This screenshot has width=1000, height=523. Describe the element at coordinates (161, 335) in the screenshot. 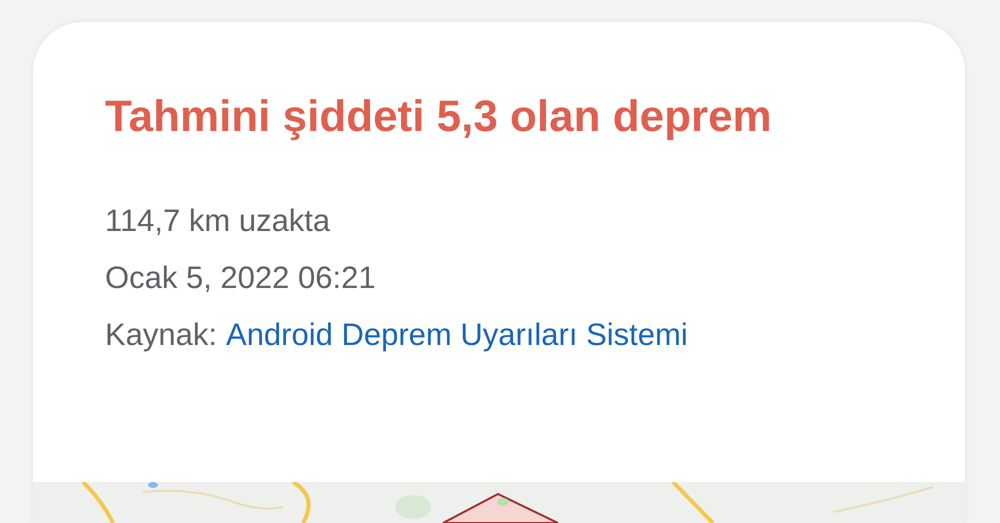

I see `source-label: Kaynak:` at that location.